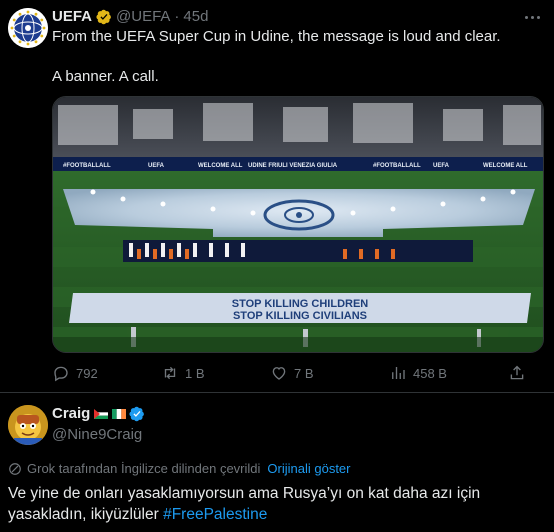  What do you see at coordinates (143, 16) in the screenshot?
I see `author-handle: @UEFA` at bounding box center [143, 16].